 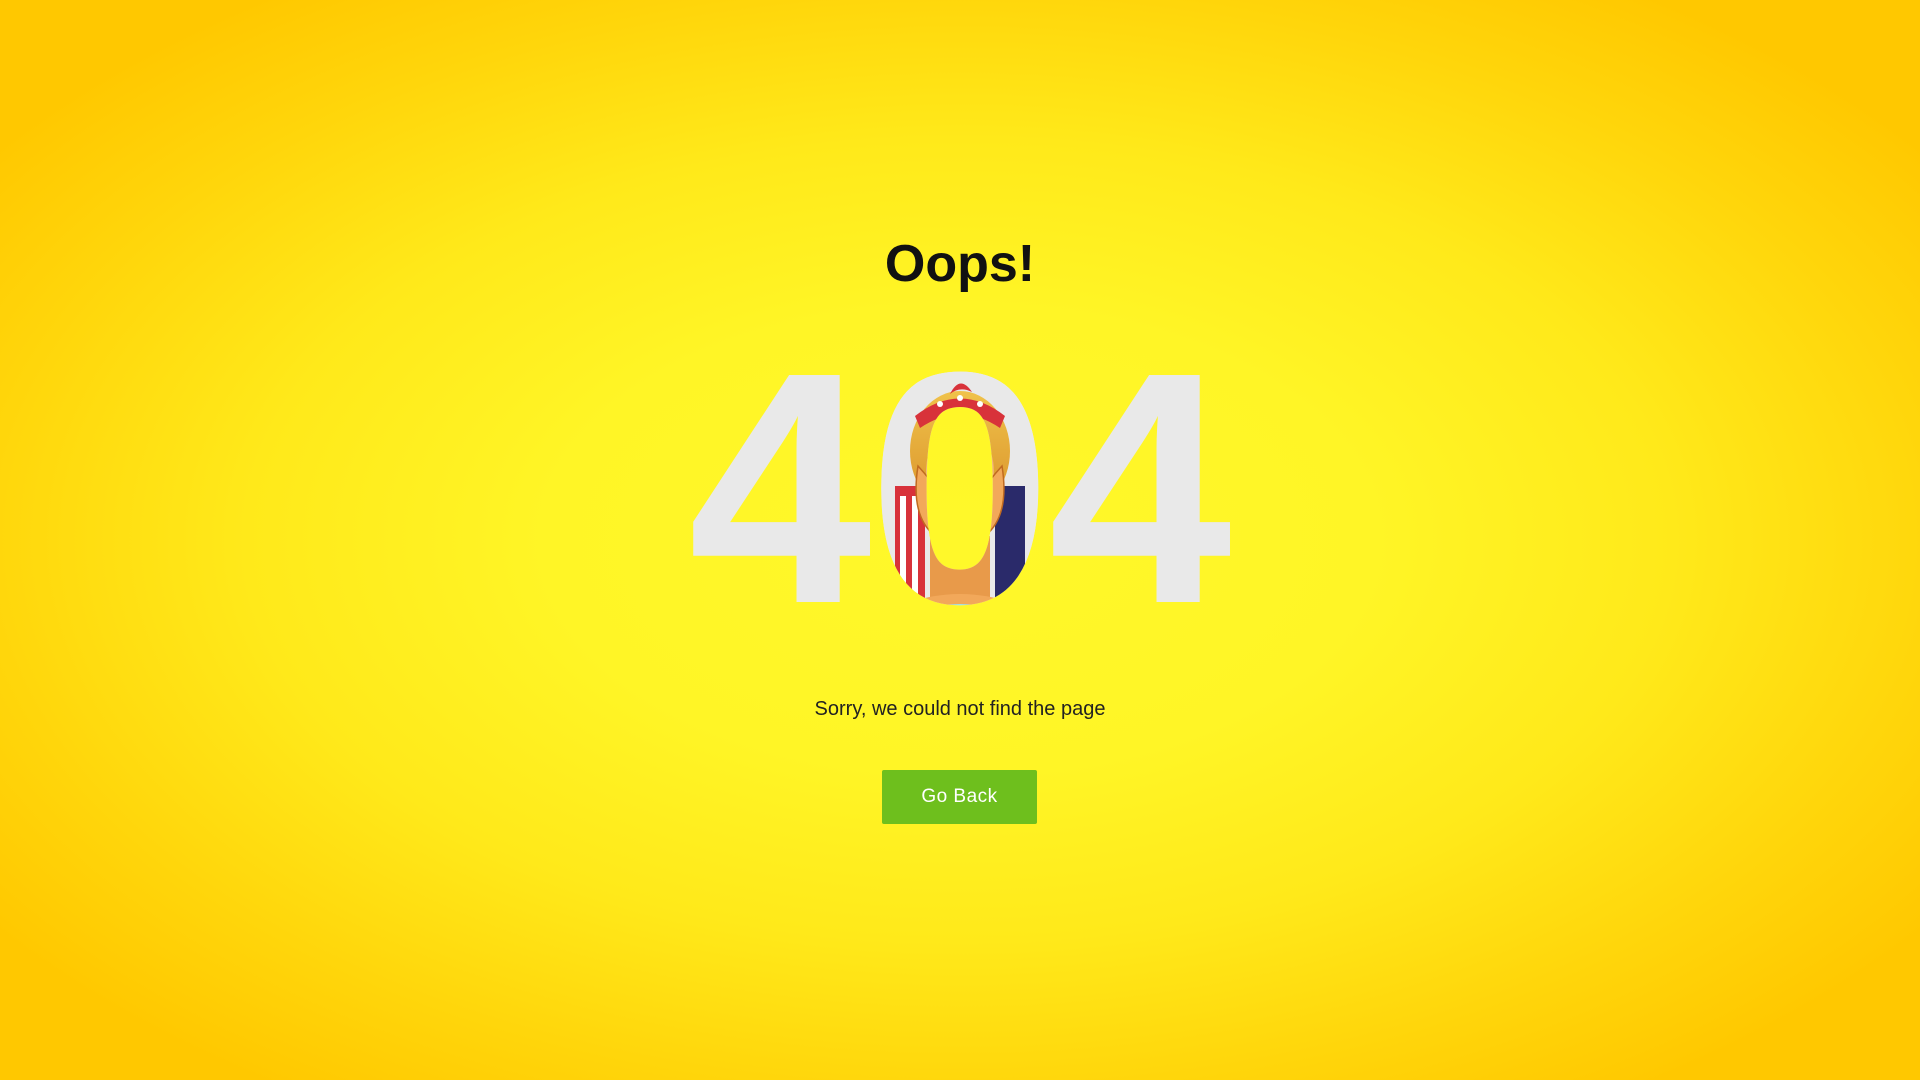 I want to click on error-code-graphic: 0 4 0, so click(x=961, y=491).